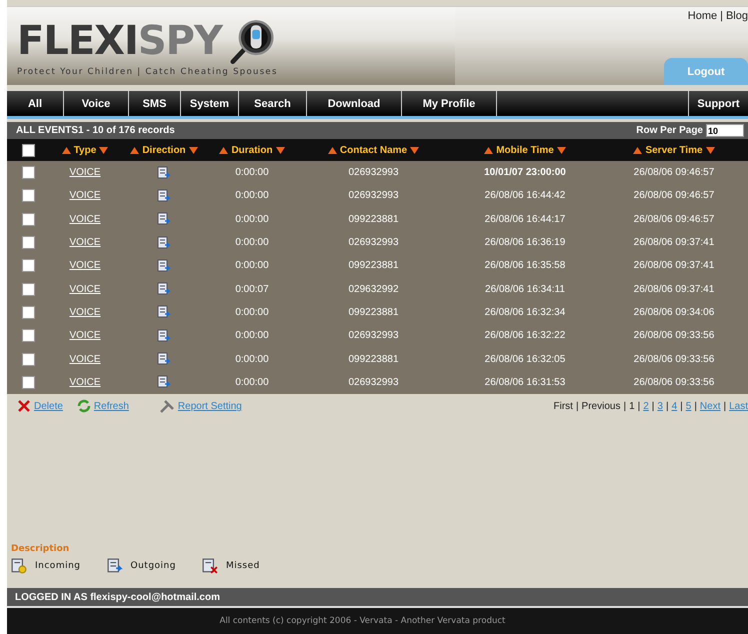 The image size is (748, 634). What do you see at coordinates (525, 172) in the screenshot?
I see `mobile-time-cell-text: 10/01/07 23:00:00` at bounding box center [525, 172].